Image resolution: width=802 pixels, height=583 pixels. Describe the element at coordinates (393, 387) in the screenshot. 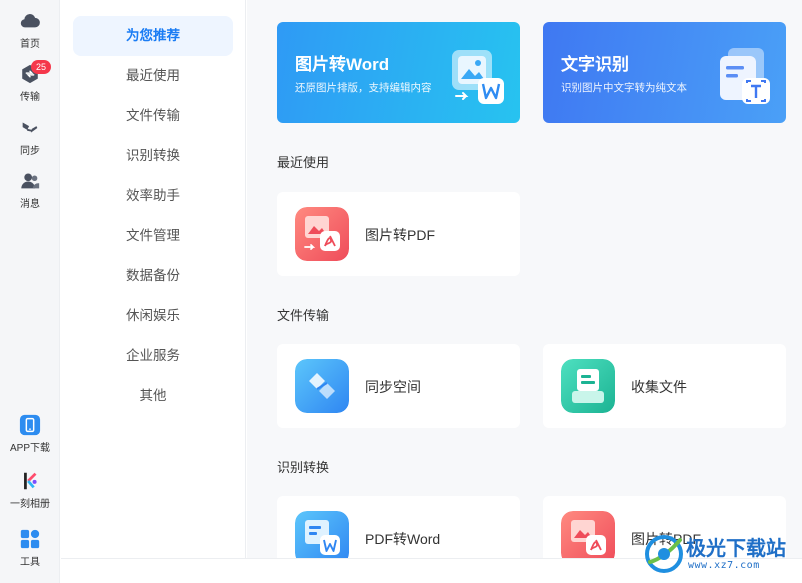

I see `tool-label: 同步空间` at that location.